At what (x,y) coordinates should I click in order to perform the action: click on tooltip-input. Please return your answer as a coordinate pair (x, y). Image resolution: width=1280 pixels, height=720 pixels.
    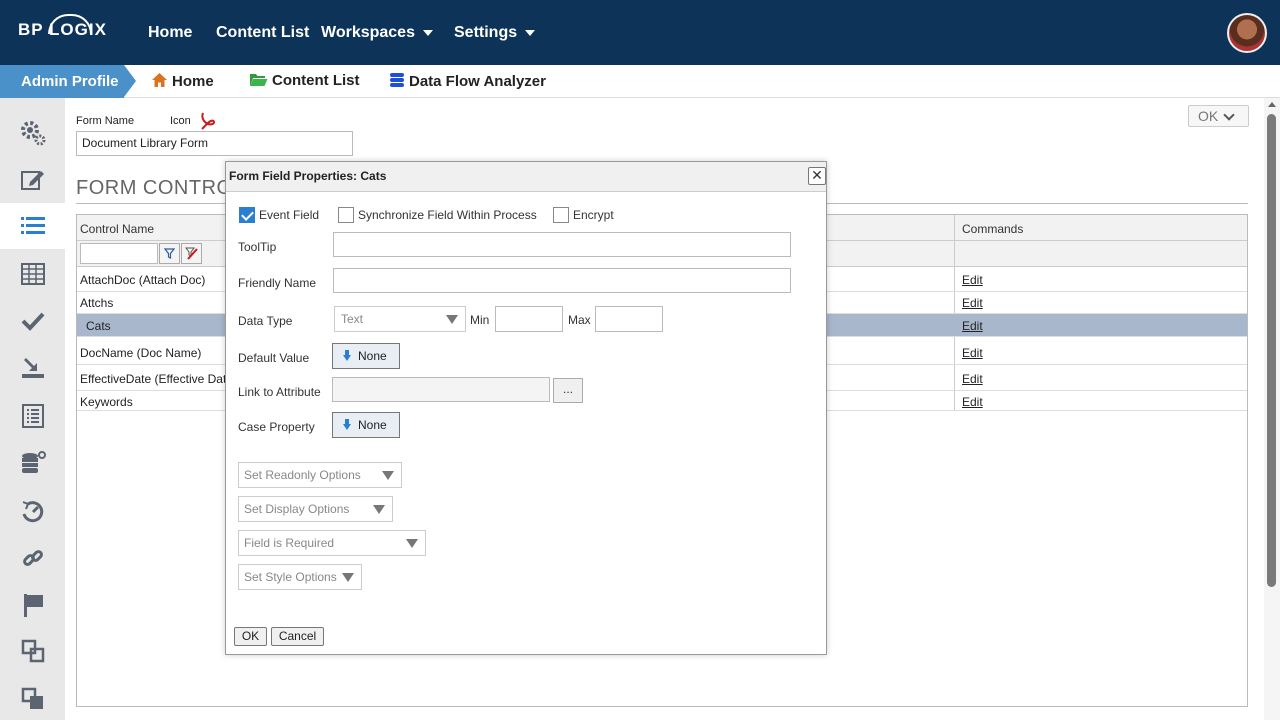
    Looking at the image, I should click on (562, 244).